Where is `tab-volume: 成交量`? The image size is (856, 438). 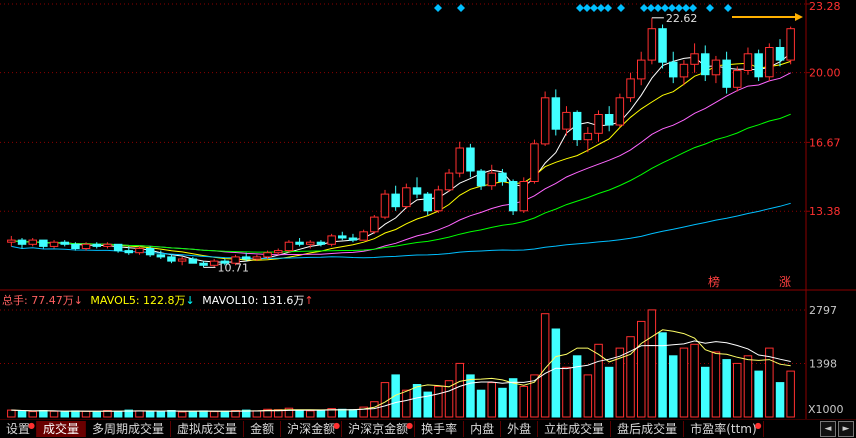 tab-volume: 成交量 is located at coordinates (62, 429).